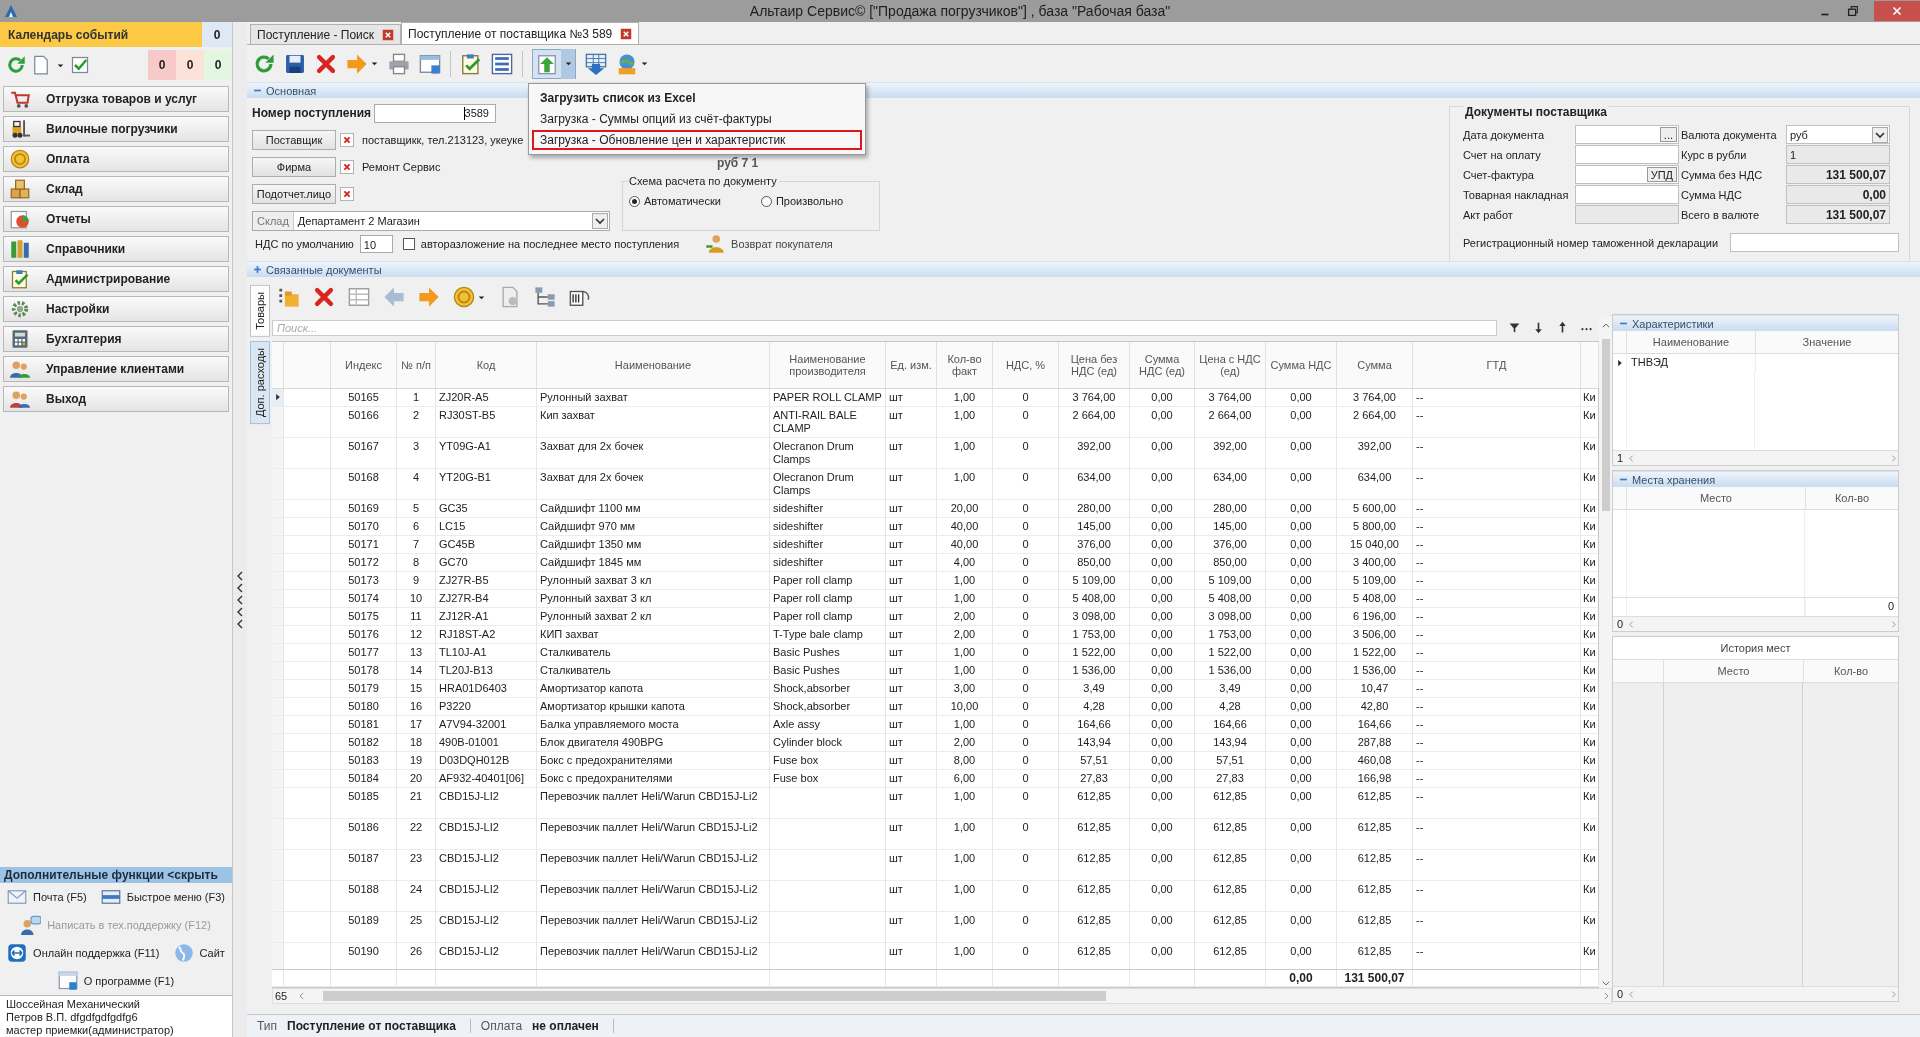 The height and width of the screenshot is (1037, 1920). I want to click on tree-icon, so click(545, 297).